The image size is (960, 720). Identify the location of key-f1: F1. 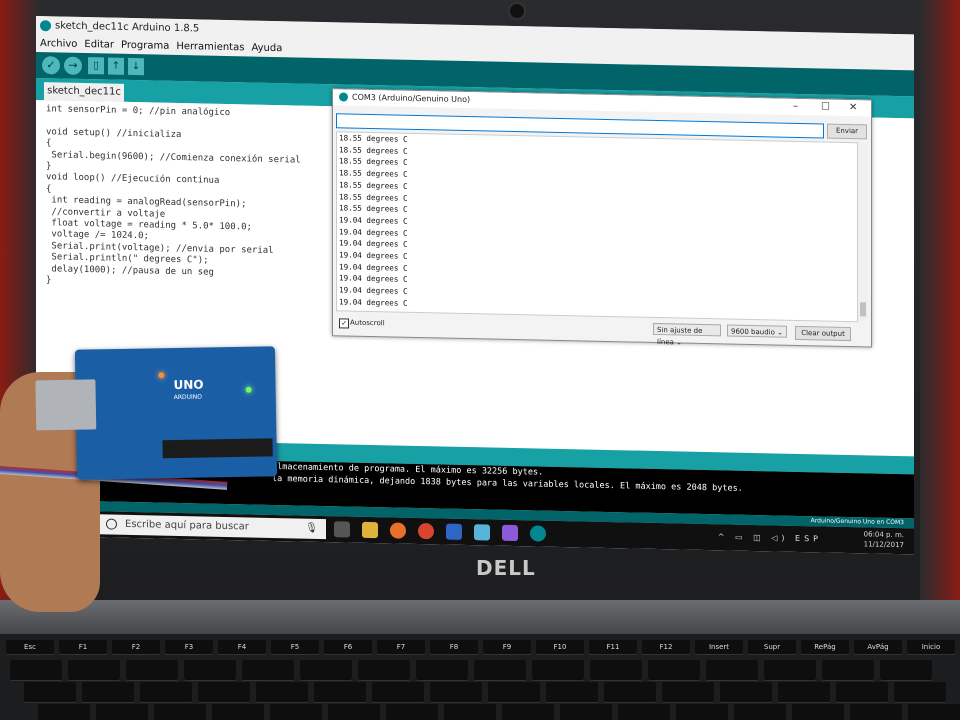
(83, 647).